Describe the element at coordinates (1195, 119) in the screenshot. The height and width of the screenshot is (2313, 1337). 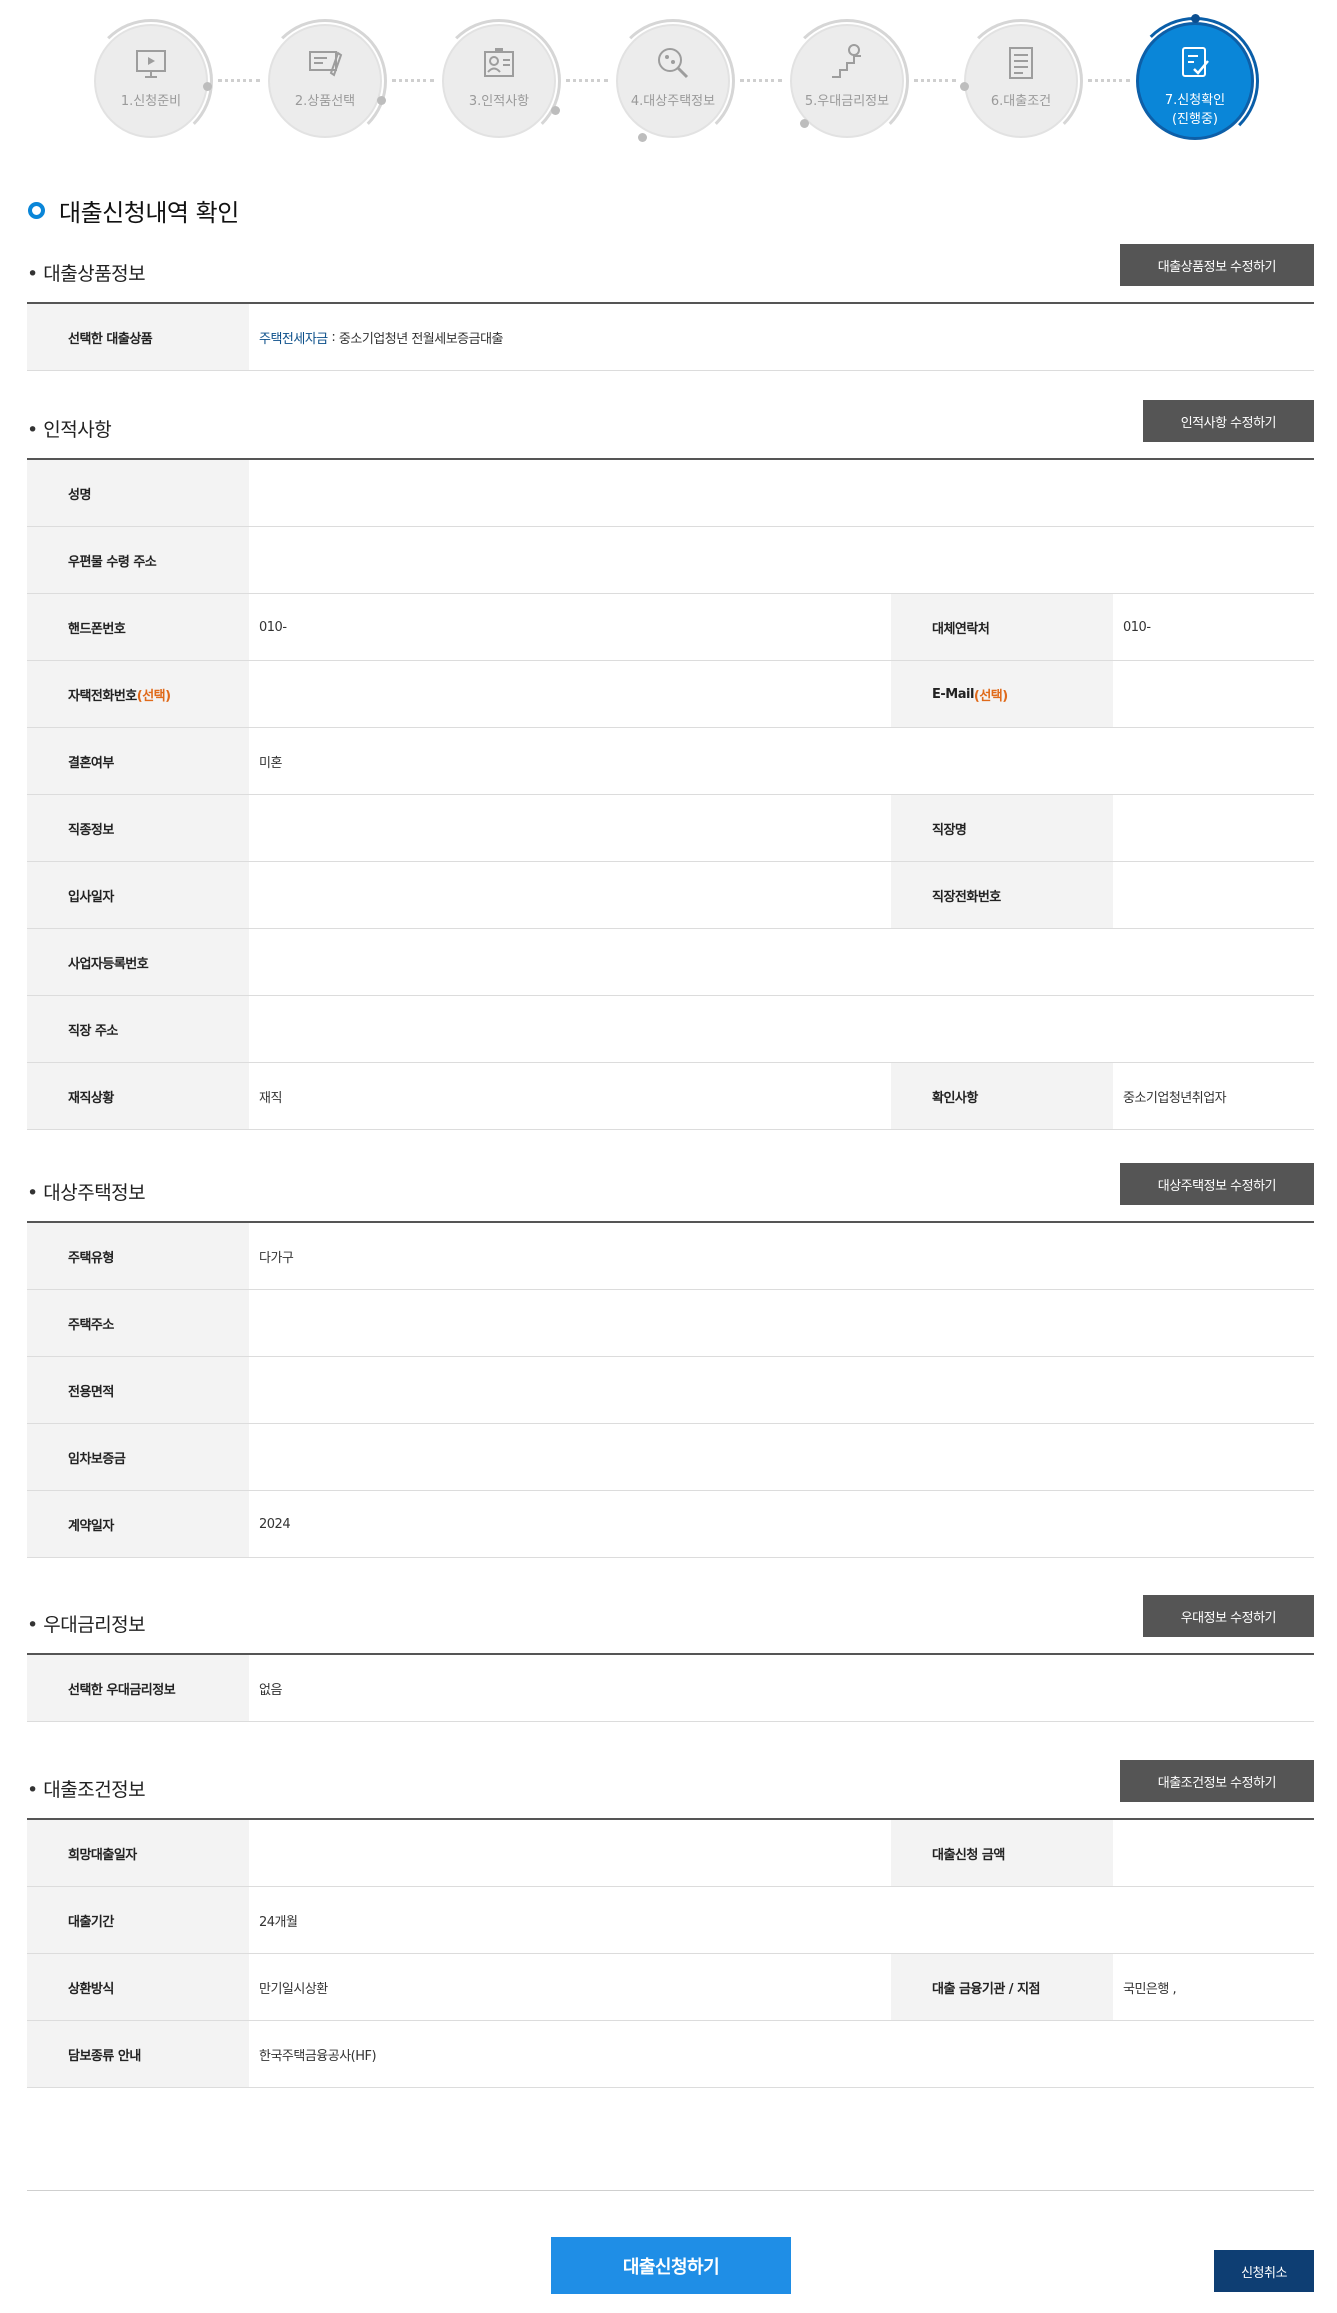
I see `step-label-status: (진행중)` at that location.